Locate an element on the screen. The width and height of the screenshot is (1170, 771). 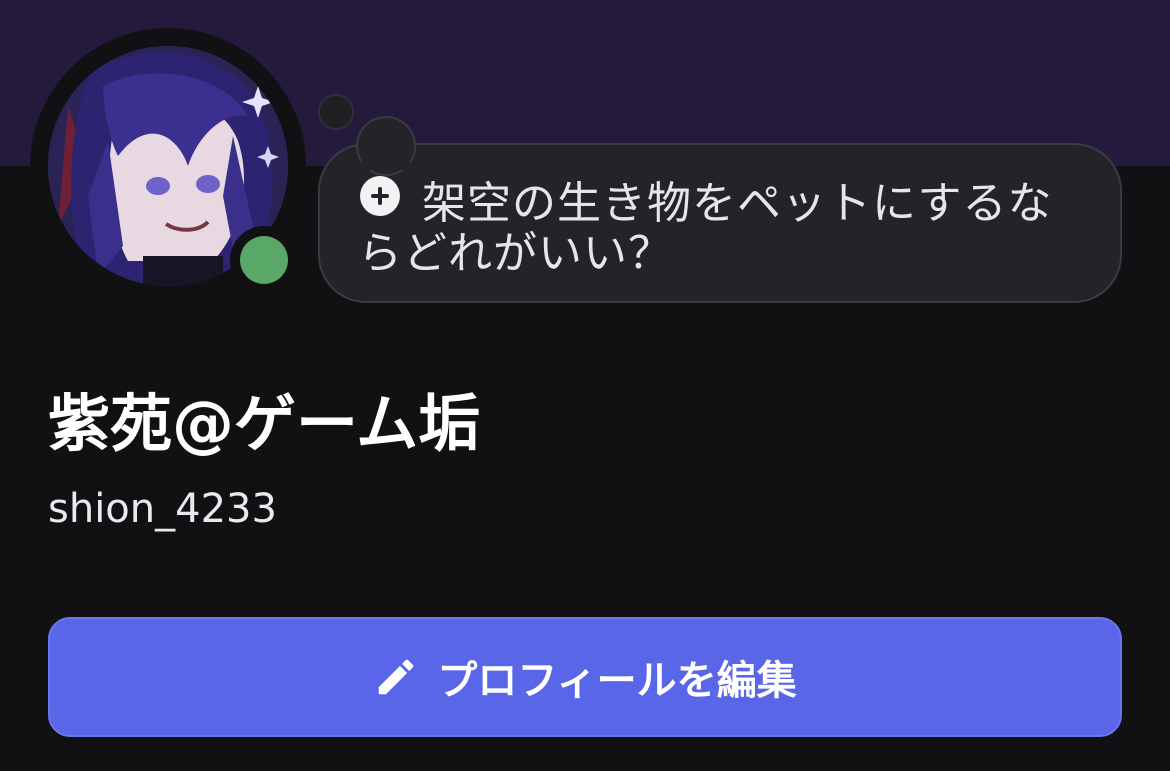
plus-icon is located at coordinates (380, 196).